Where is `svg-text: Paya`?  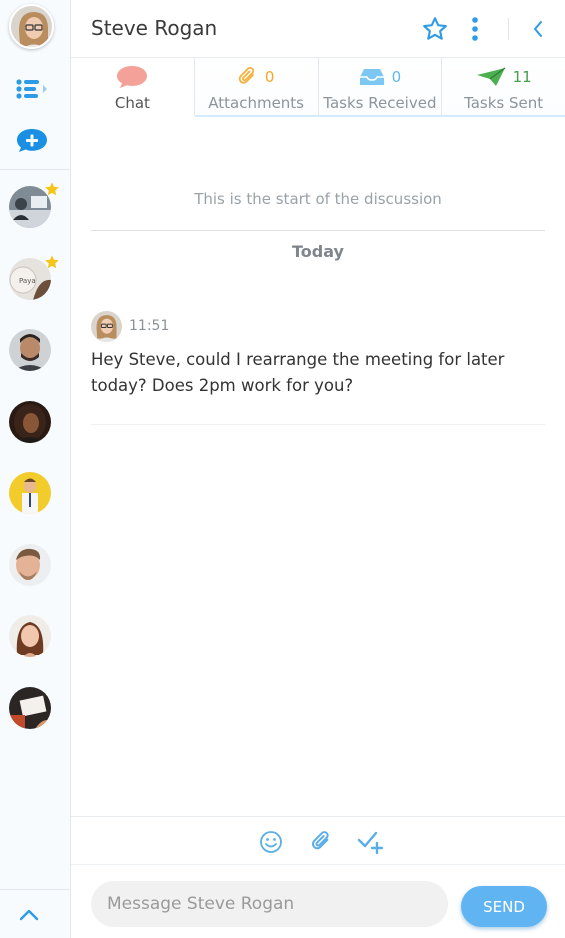
svg-text: Paya is located at coordinates (27, 281).